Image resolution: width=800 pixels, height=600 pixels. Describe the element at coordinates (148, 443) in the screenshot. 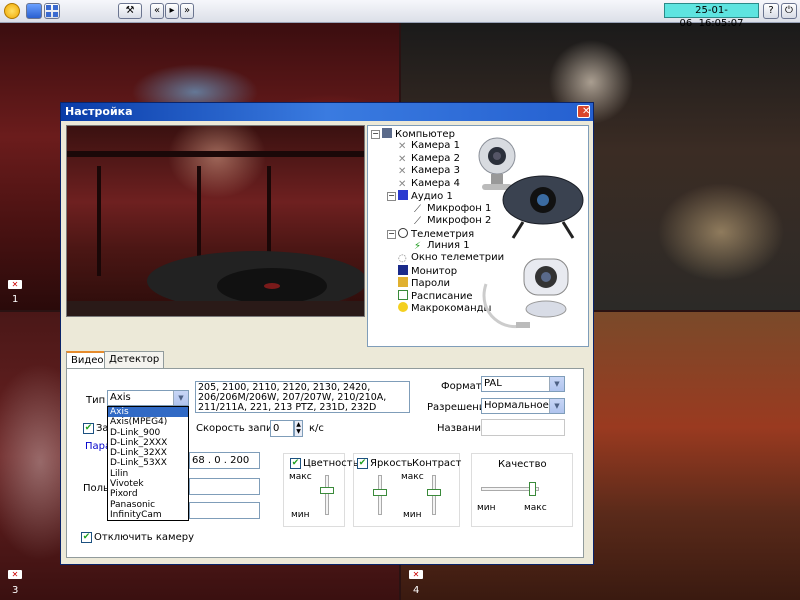

I see `type-option: D-Link_2XXX` at that location.